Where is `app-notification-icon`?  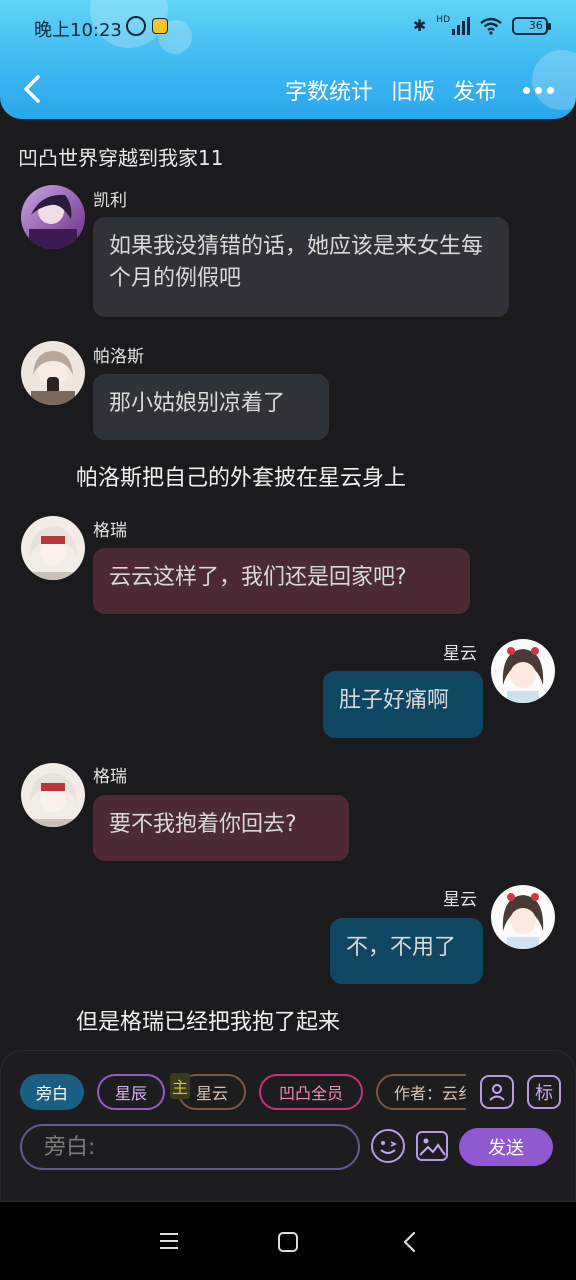
app-notification-icon is located at coordinates (160, 26).